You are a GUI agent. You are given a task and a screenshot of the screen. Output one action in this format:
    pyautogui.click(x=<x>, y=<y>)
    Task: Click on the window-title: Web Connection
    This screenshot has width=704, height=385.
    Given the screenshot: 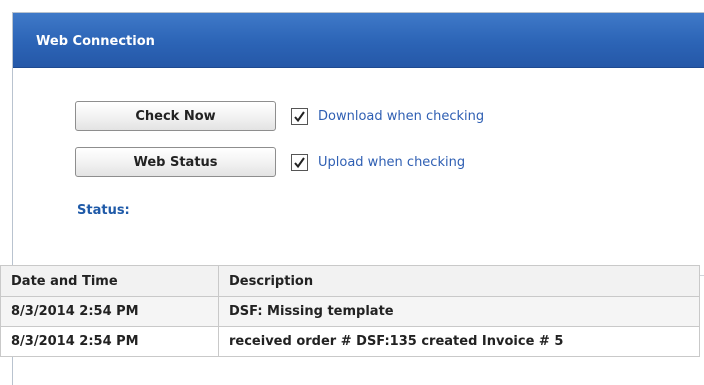 What is the action you would take?
    pyautogui.click(x=95, y=41)
    